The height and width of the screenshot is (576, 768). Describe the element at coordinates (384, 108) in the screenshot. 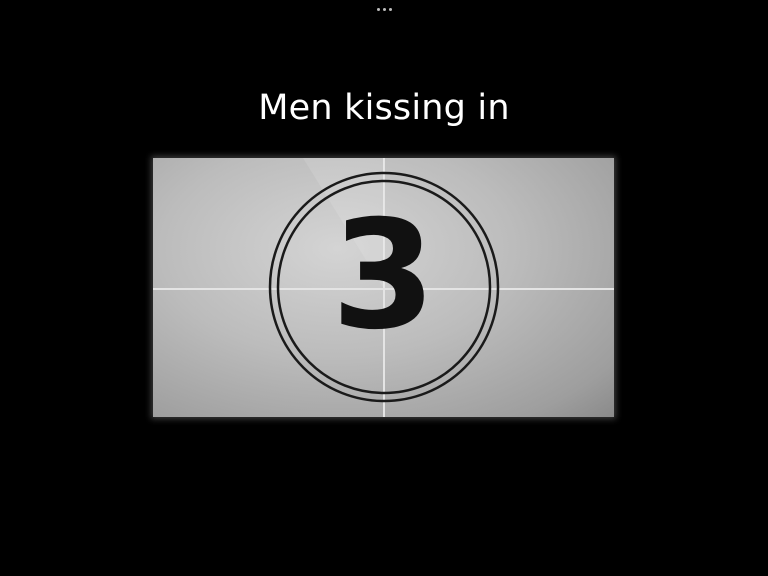

I see `video-caption: Men kissing in` at that location.